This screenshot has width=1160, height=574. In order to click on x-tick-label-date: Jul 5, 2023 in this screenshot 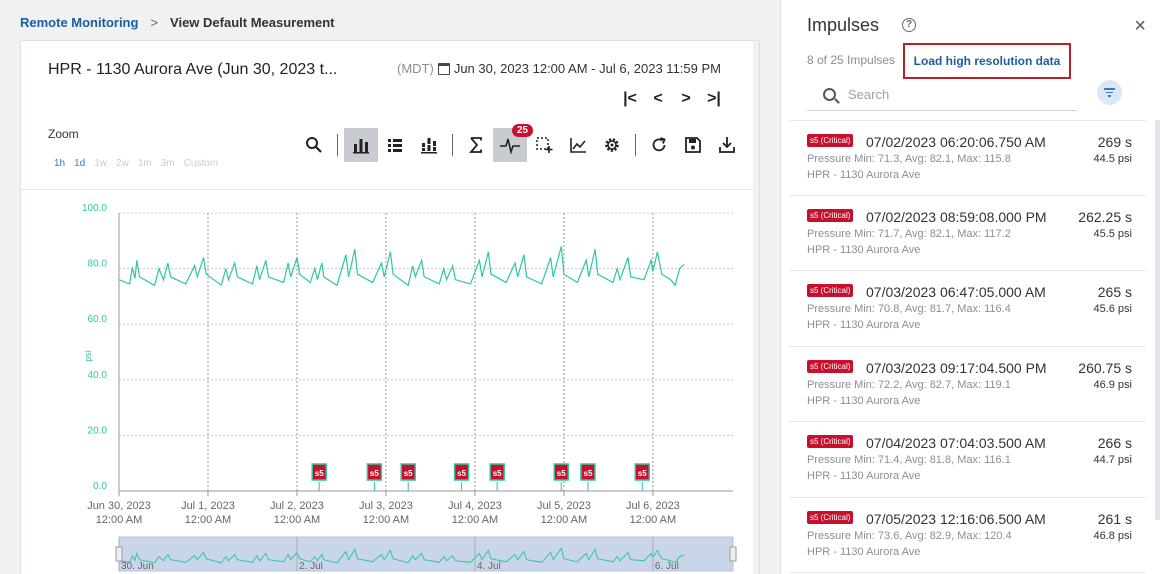, I will do `click(564, 506)`.